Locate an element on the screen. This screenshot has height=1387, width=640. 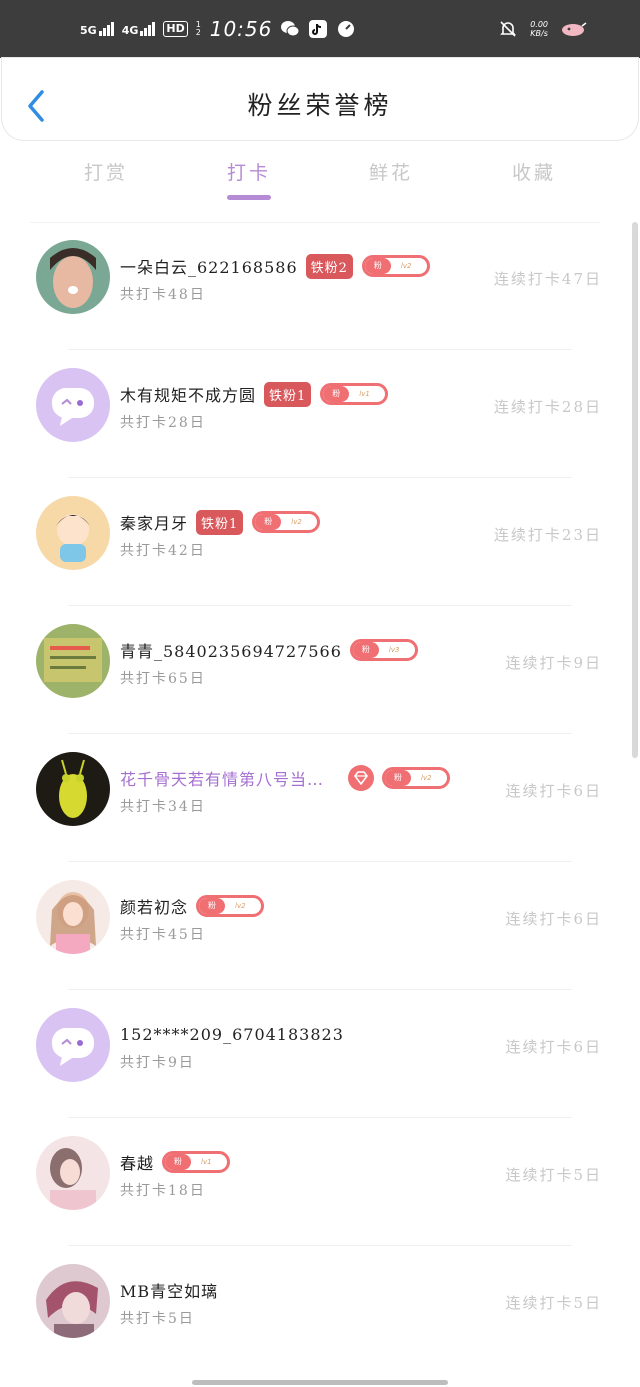
header-bar: 粉丝荣誉榜 is located at coordinates (320, 99).